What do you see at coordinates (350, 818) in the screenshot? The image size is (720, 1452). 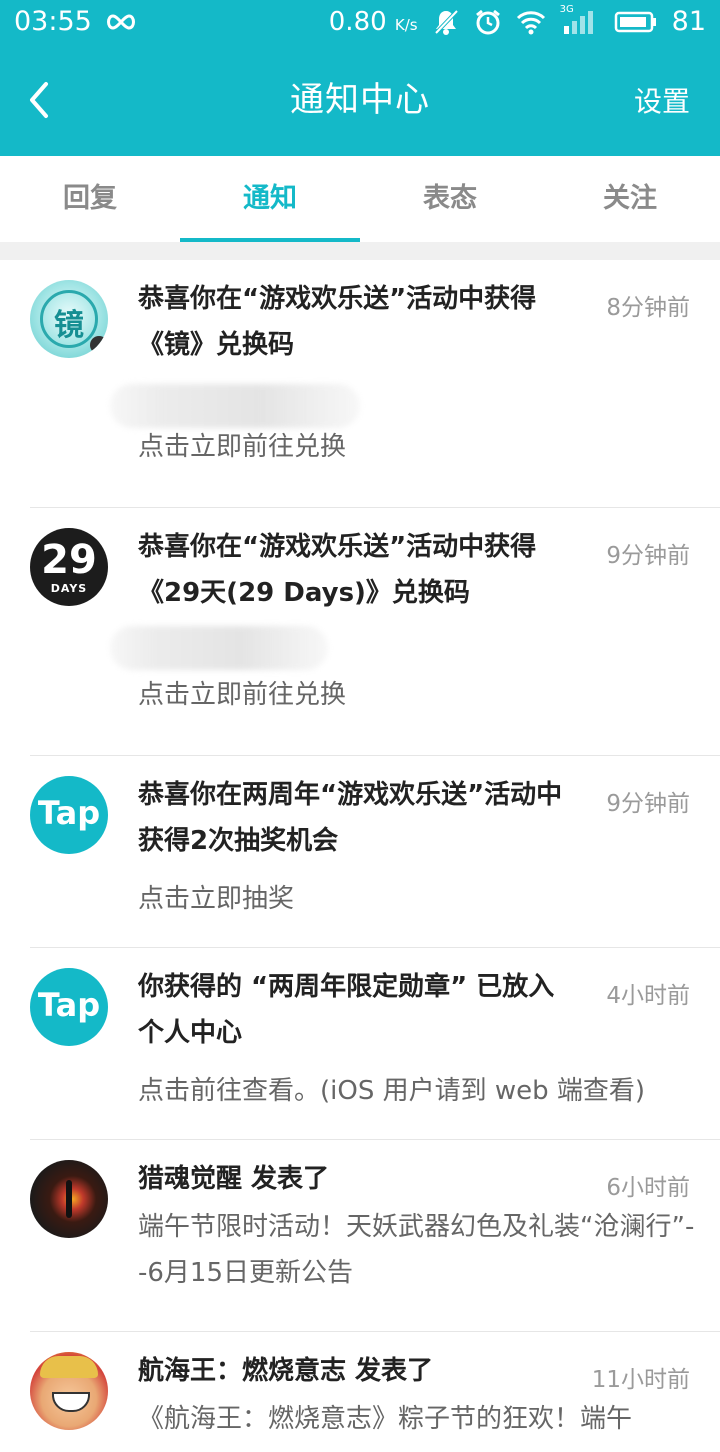 I see `notification-title: 恭喜你在两周年“游戏欢乐送”活动中获得2次抽奖机会` at bounding box center [350, 818].